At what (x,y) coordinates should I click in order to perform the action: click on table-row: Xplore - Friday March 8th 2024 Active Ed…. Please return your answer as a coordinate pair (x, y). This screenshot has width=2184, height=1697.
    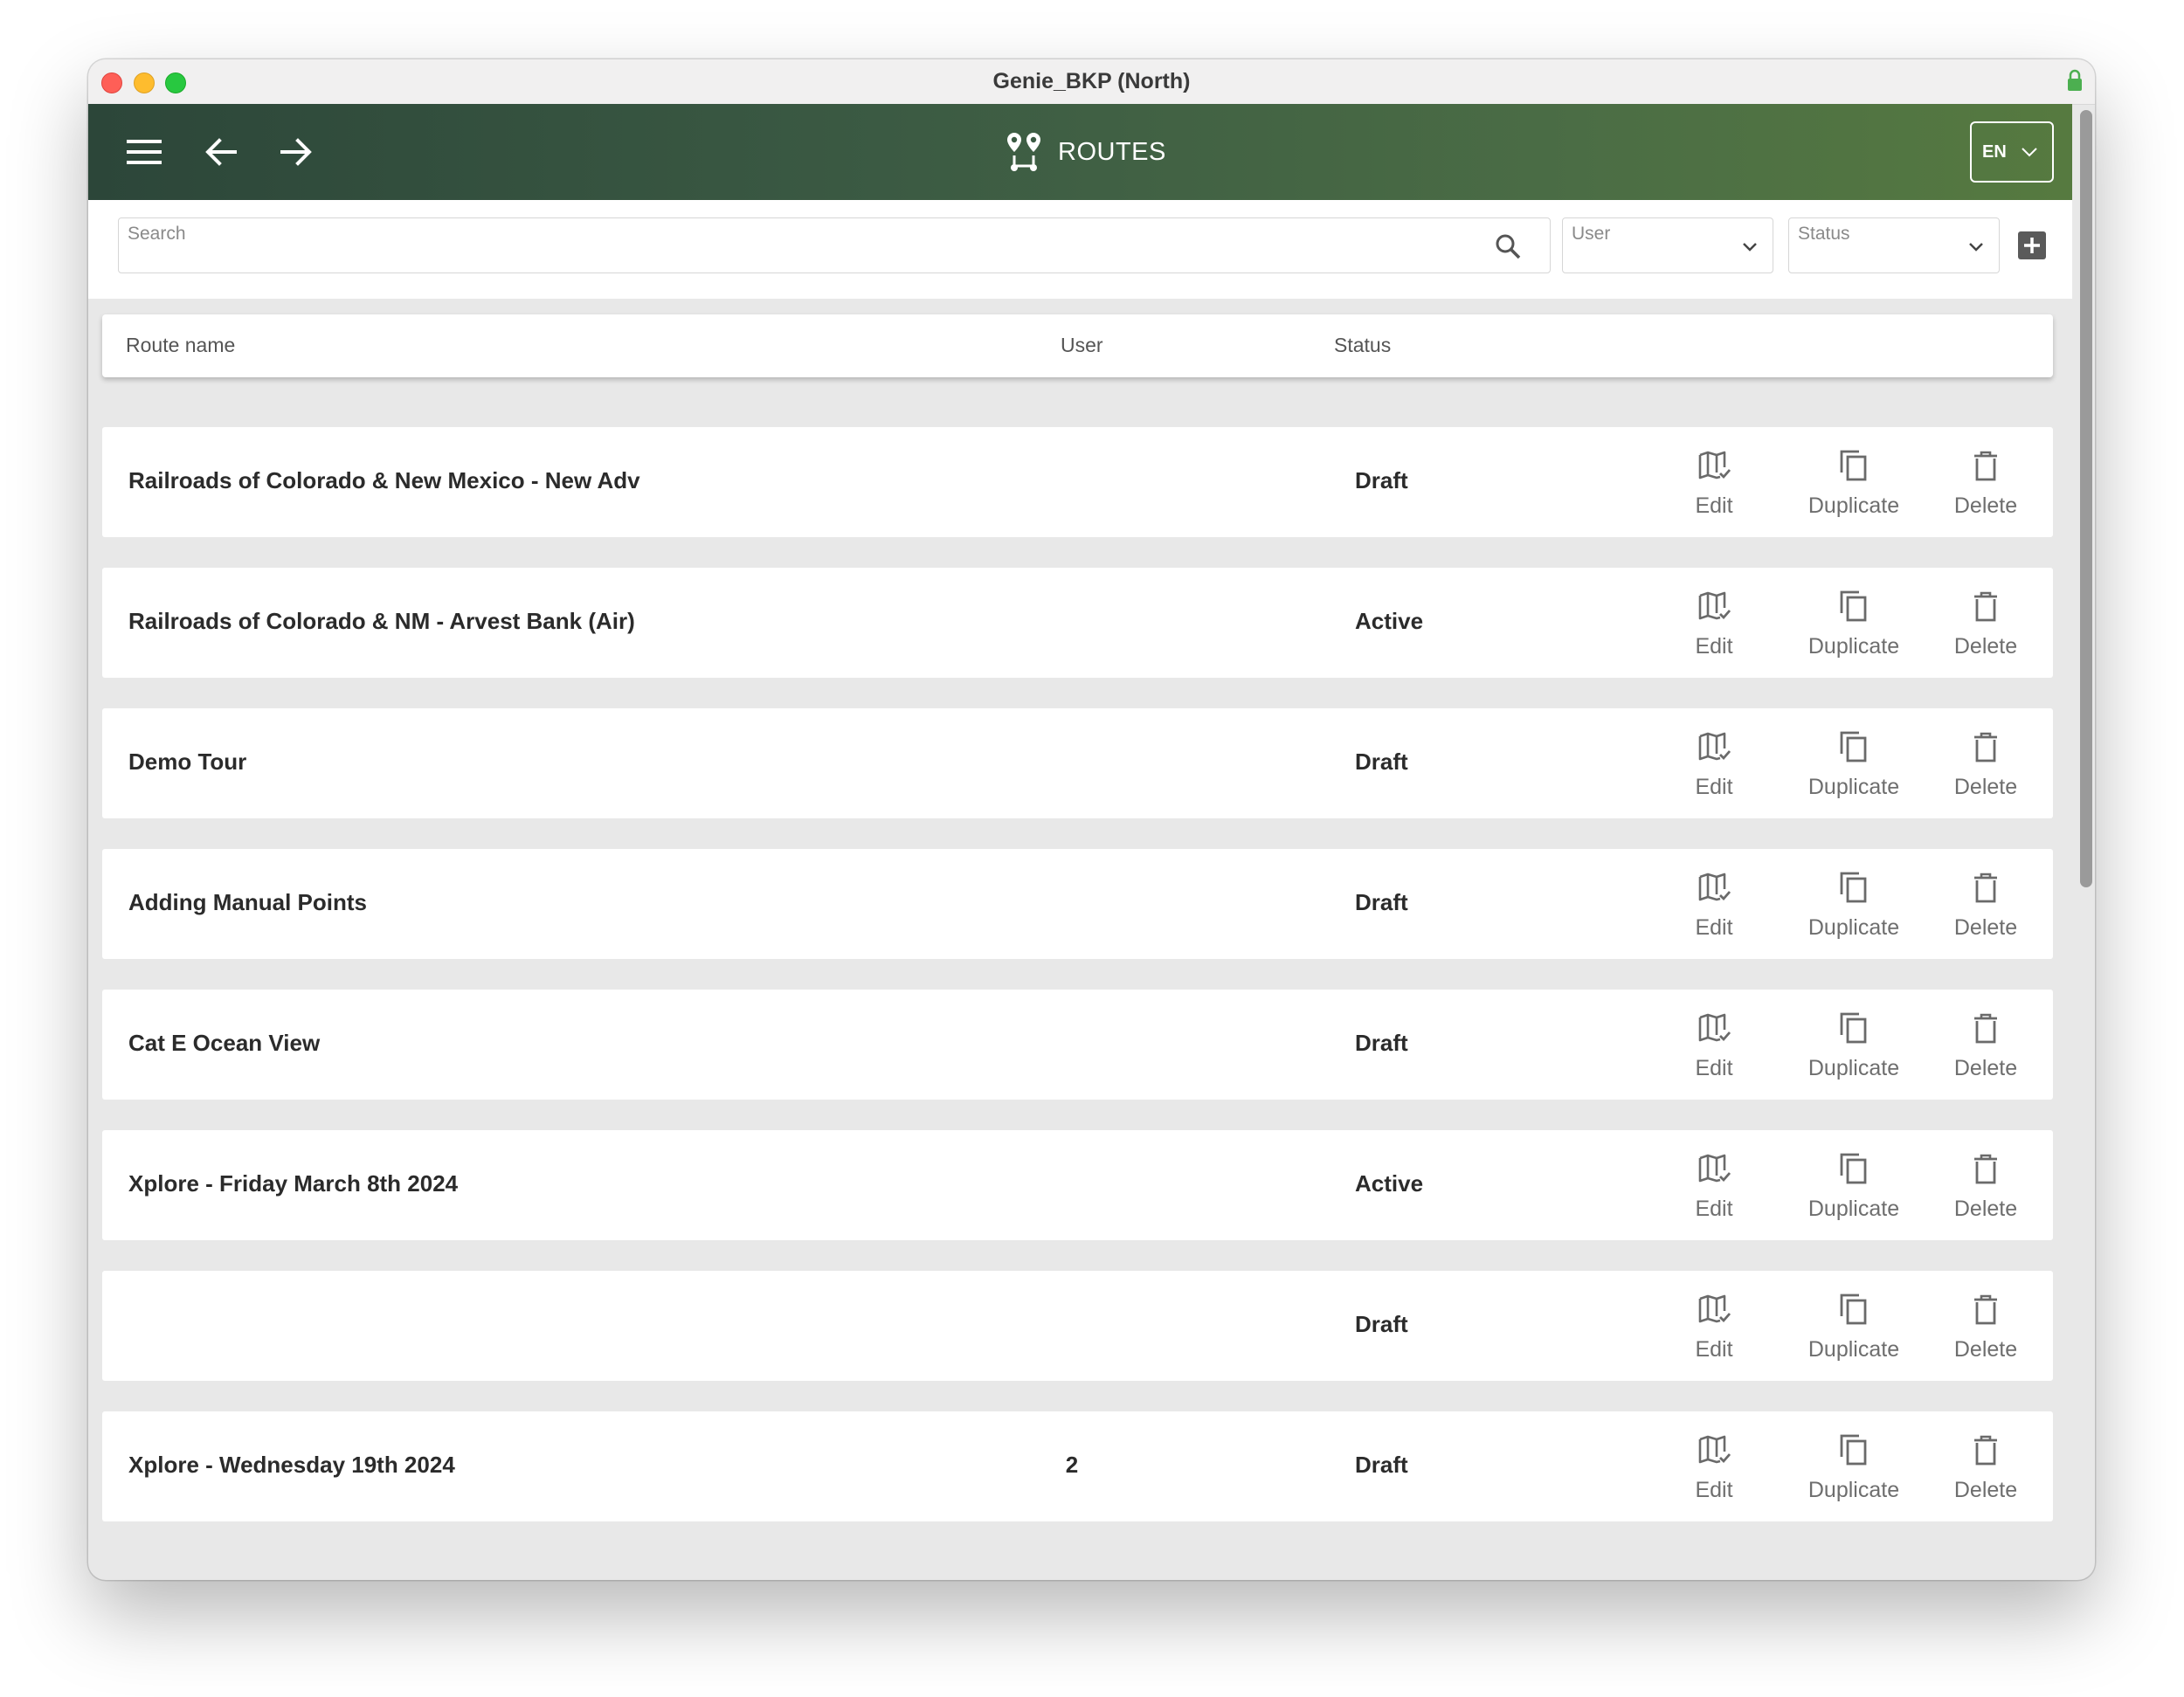
    Looking at the image, I should click on (1077, 1185).